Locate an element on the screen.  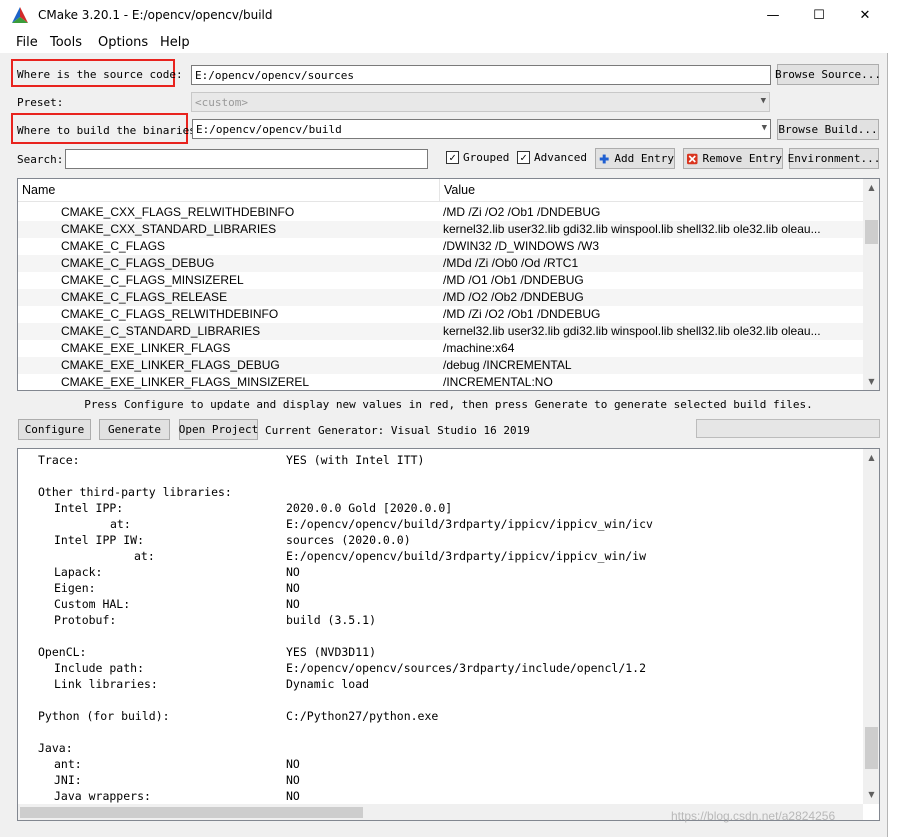
maximize-button: ☐ is located at coordinates (819, 15).